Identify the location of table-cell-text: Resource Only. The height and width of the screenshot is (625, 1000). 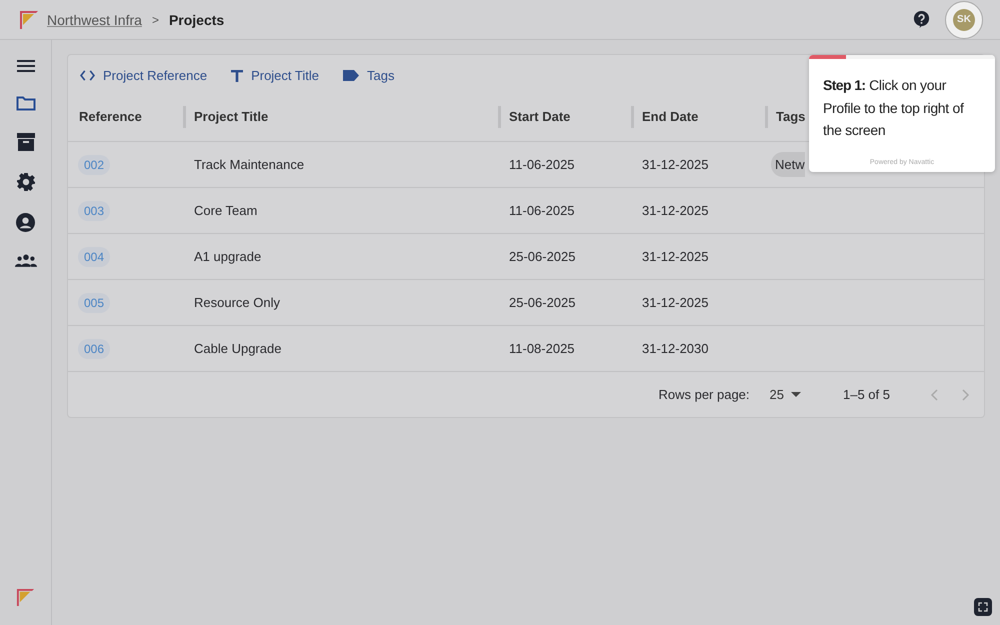
(237, 302).